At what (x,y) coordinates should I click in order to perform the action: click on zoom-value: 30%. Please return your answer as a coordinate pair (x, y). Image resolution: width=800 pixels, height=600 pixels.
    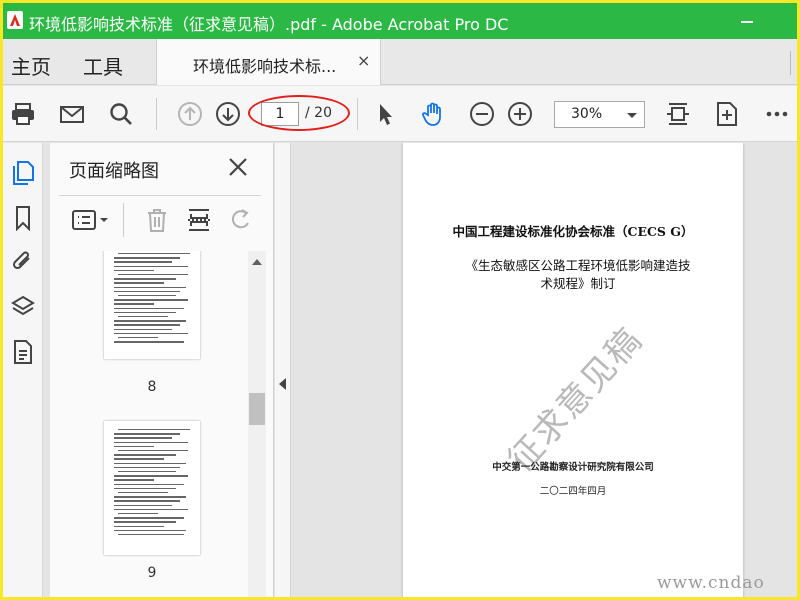
    Looking at the image, I should click on (587, 114).